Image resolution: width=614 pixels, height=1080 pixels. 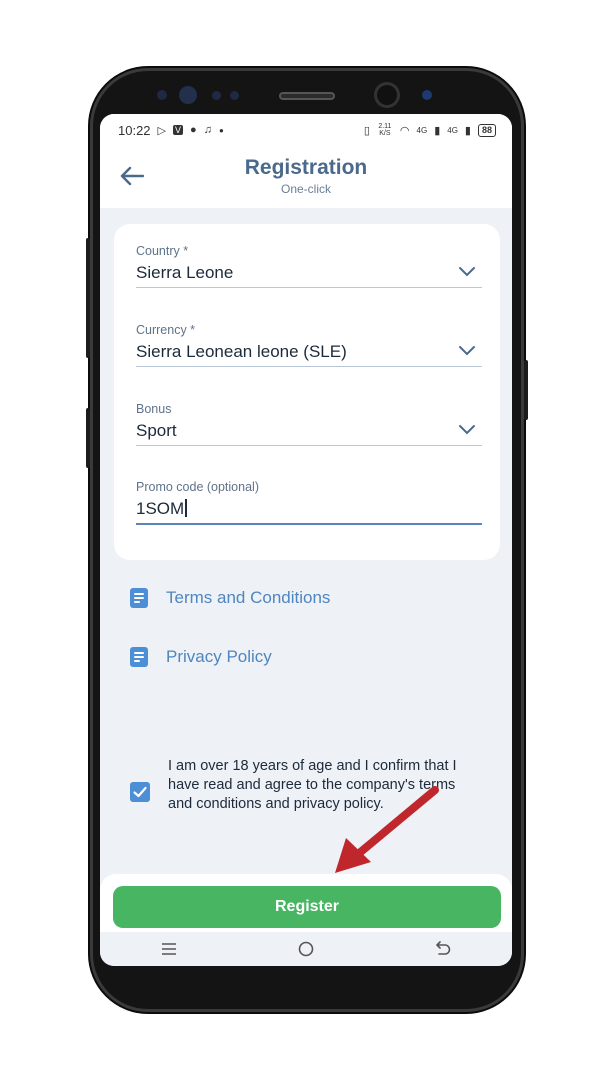 I want to click on power-button, so click(x=526, y=390).